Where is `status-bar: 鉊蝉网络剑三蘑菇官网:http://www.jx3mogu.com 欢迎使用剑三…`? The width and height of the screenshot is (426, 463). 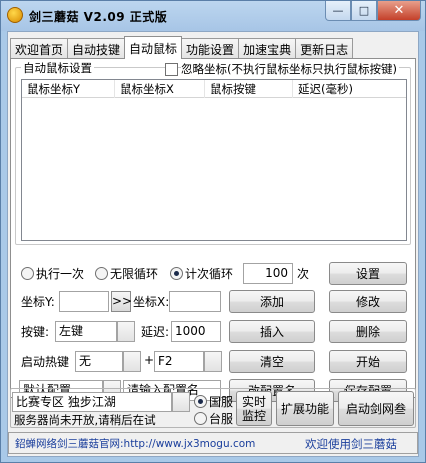 status-bar: 鉊蝉网络剑三蘑菇官网:http://www.jx3mogu.com 欢迎使用剑三… is located at coordinates (213, 443).